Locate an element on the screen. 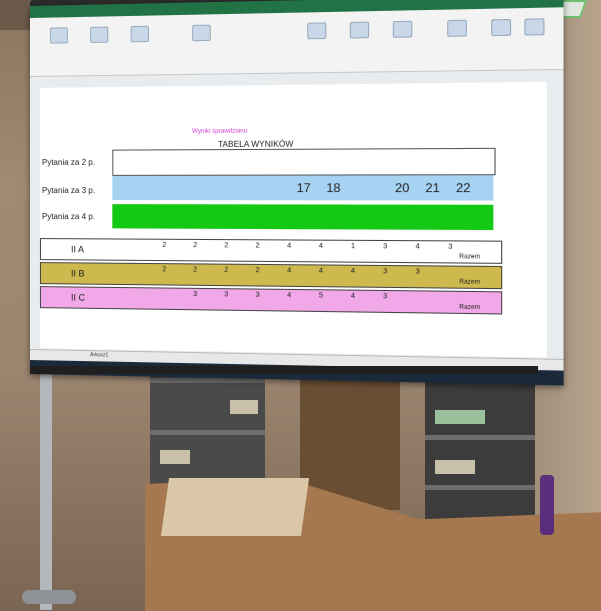 The image size is (601, 611). align-icon is located at coordinates (201, 33).